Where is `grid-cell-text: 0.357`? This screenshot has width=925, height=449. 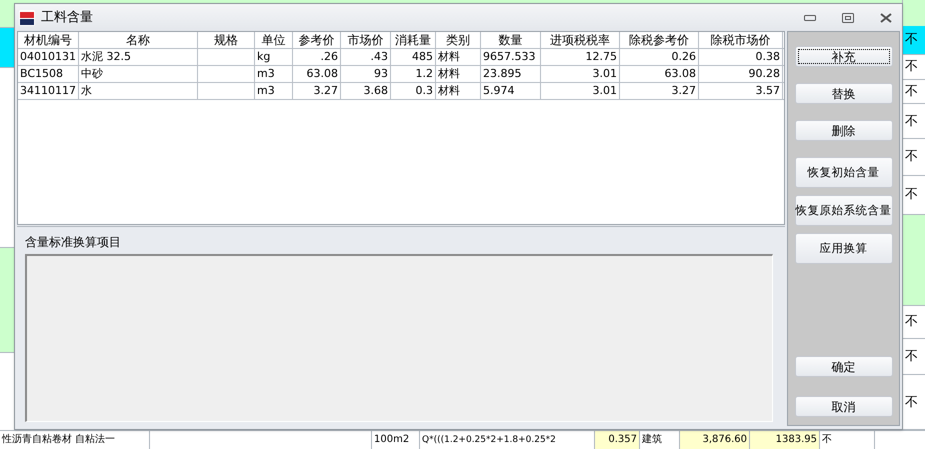
grid-cell-text: 0.357 is located at coordinates (622, 440).